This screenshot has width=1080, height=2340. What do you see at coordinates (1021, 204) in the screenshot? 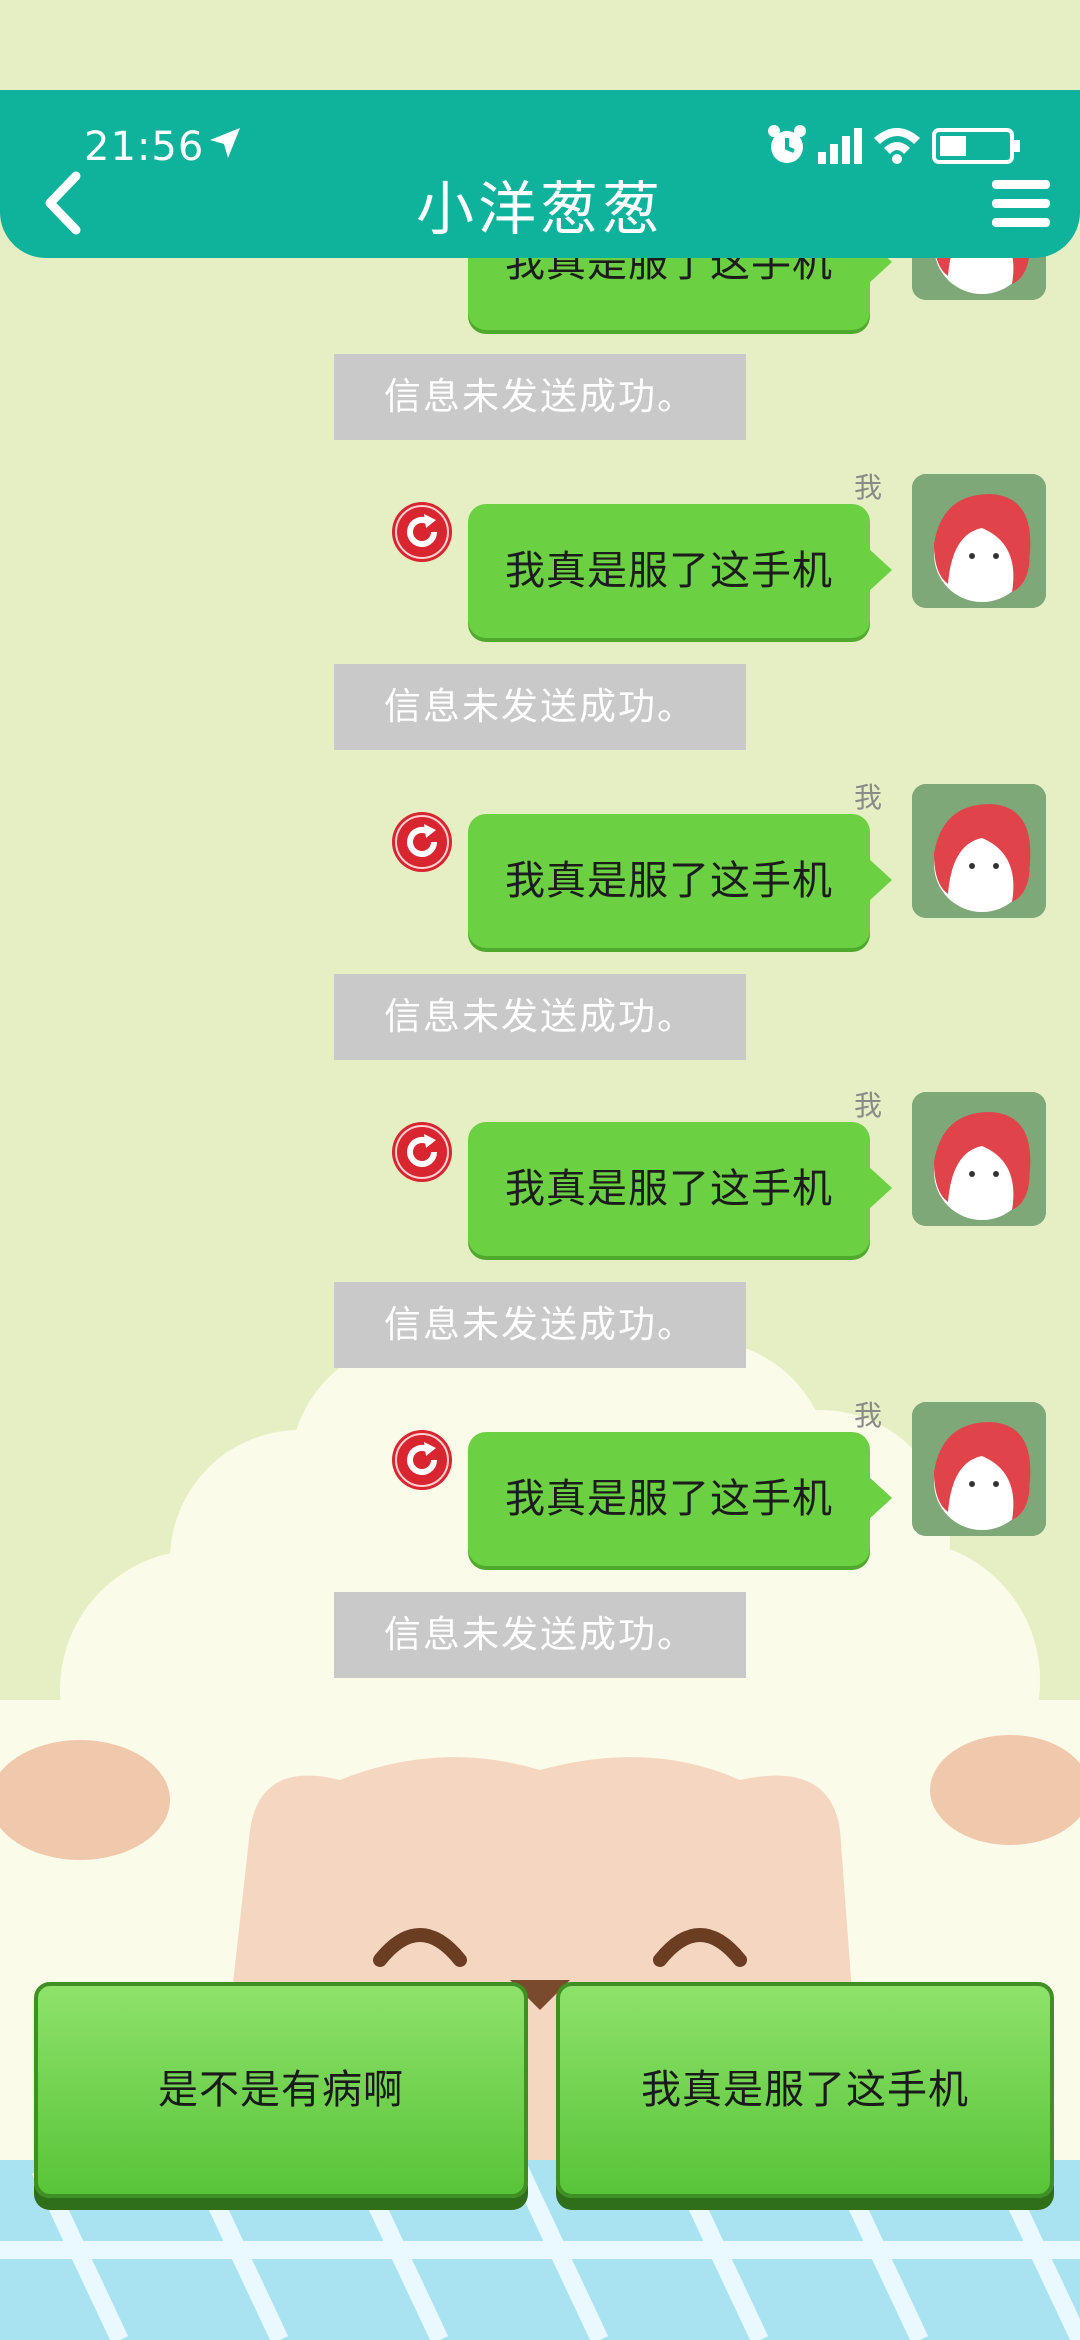
I see `menu-icon` at bounding box center [1021, 204].